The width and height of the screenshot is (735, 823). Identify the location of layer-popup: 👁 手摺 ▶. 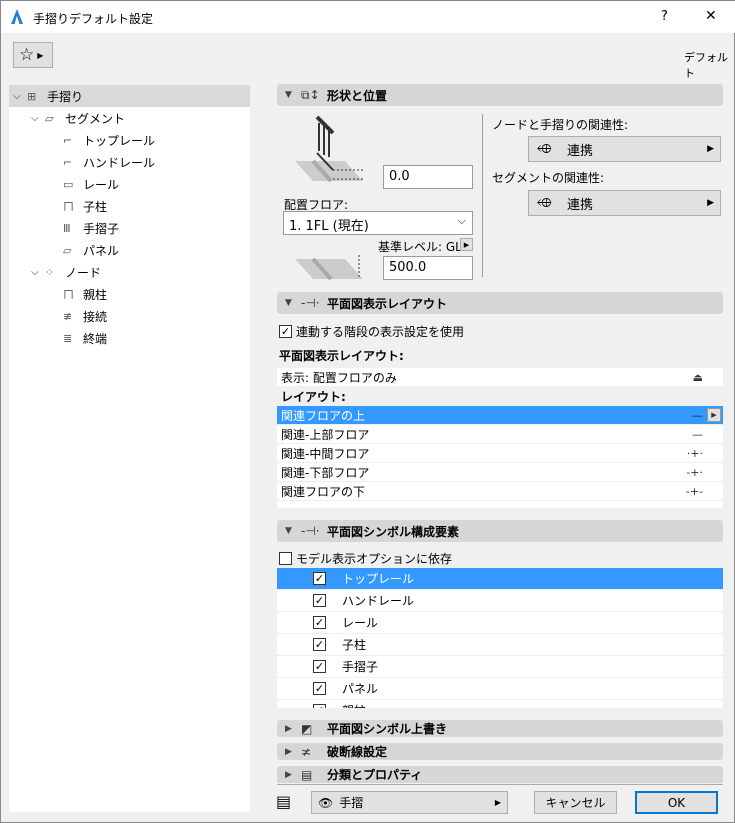
(409, 802).